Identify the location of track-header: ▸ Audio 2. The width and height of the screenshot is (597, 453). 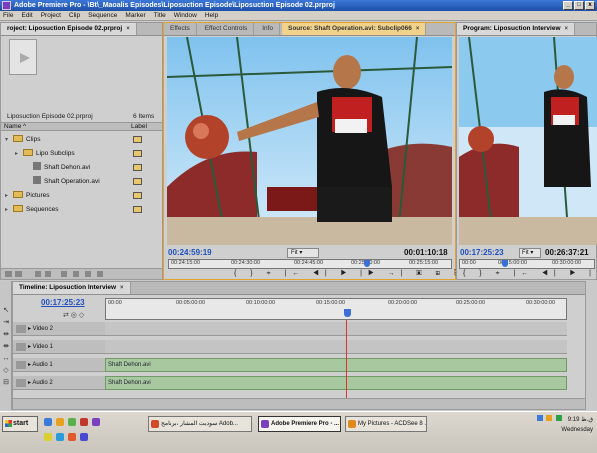
(59, 383).